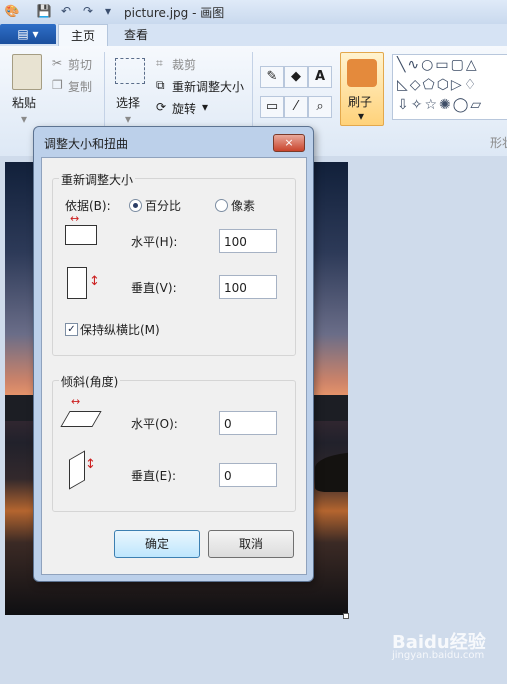  Describe the element at coordinates (154, 242) in the screenshot. I see `horizontal-label: 水平(H):` at that location.